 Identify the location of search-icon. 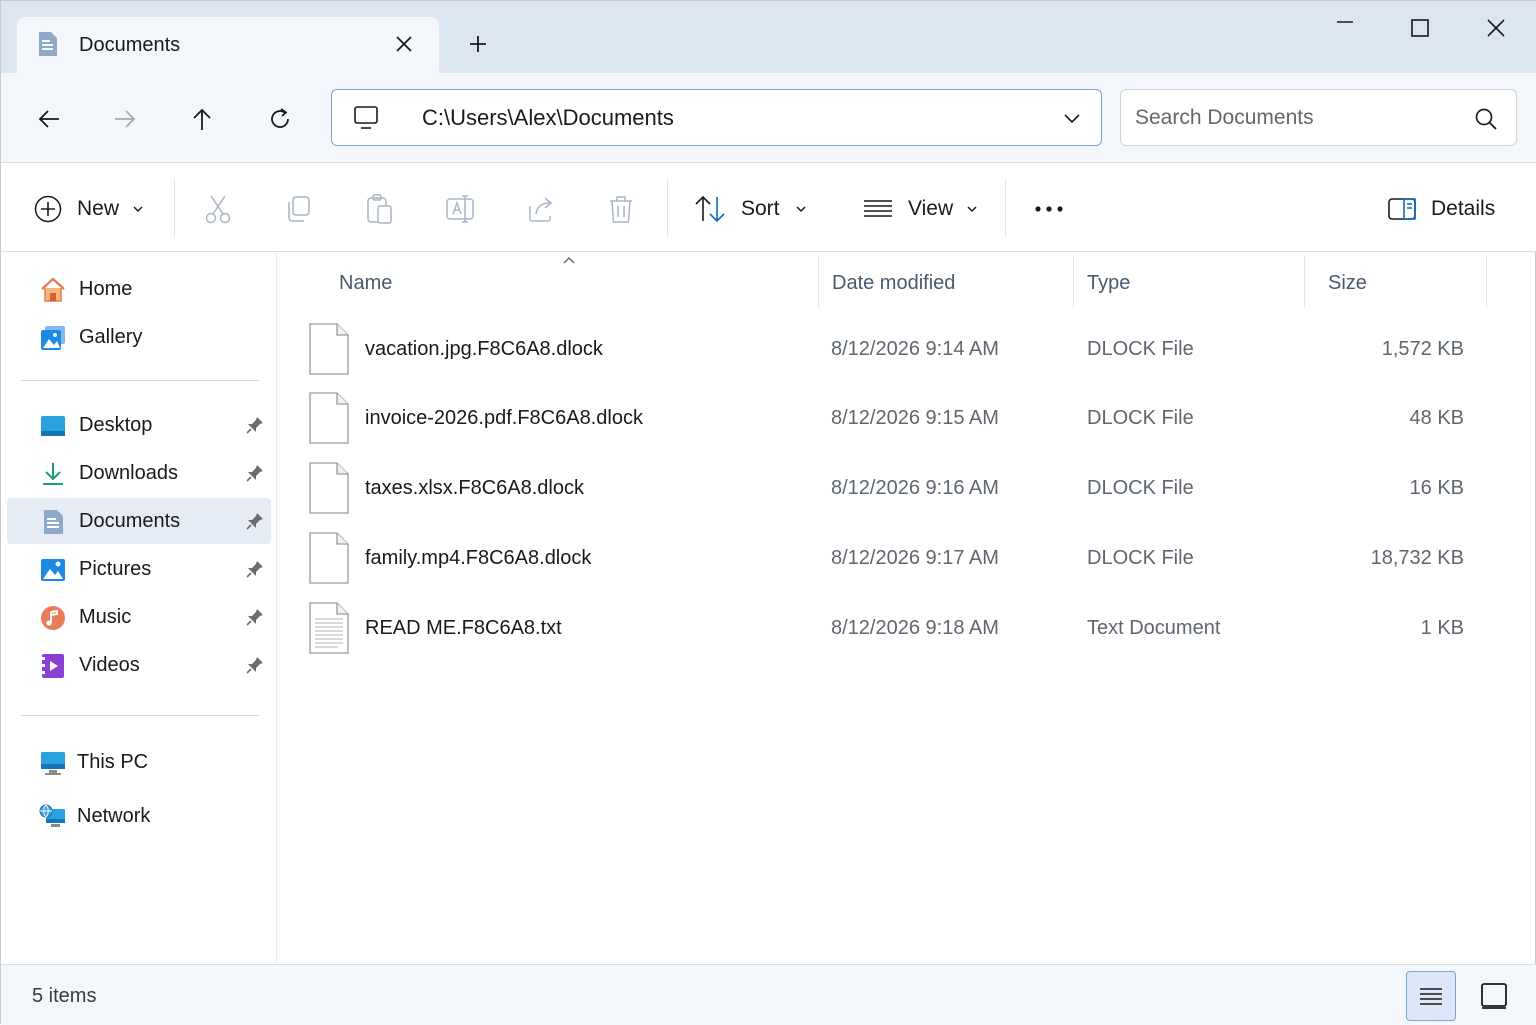
(1486, 119).